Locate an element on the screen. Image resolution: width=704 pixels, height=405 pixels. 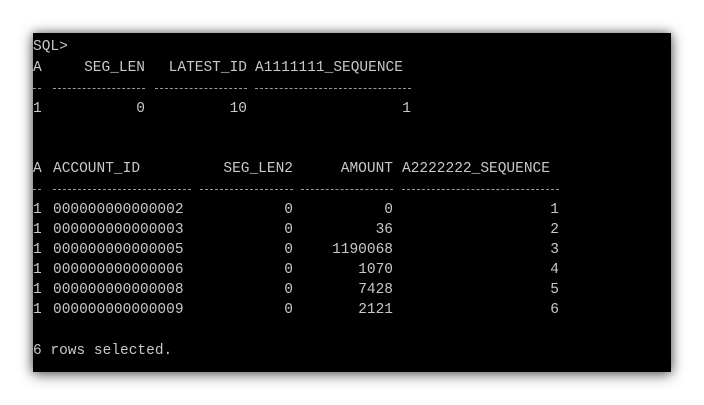
table1-col-seg-len-header: SEG_LEN is located at coordinates (114, 68).